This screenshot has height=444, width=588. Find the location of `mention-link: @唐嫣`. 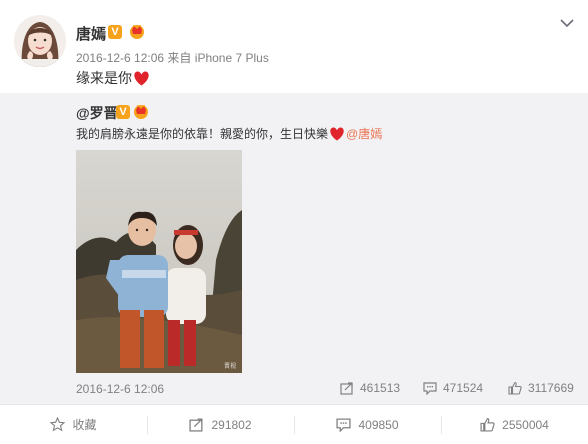

mention-link: @唐嫣 is located at coordinates (364, 133).